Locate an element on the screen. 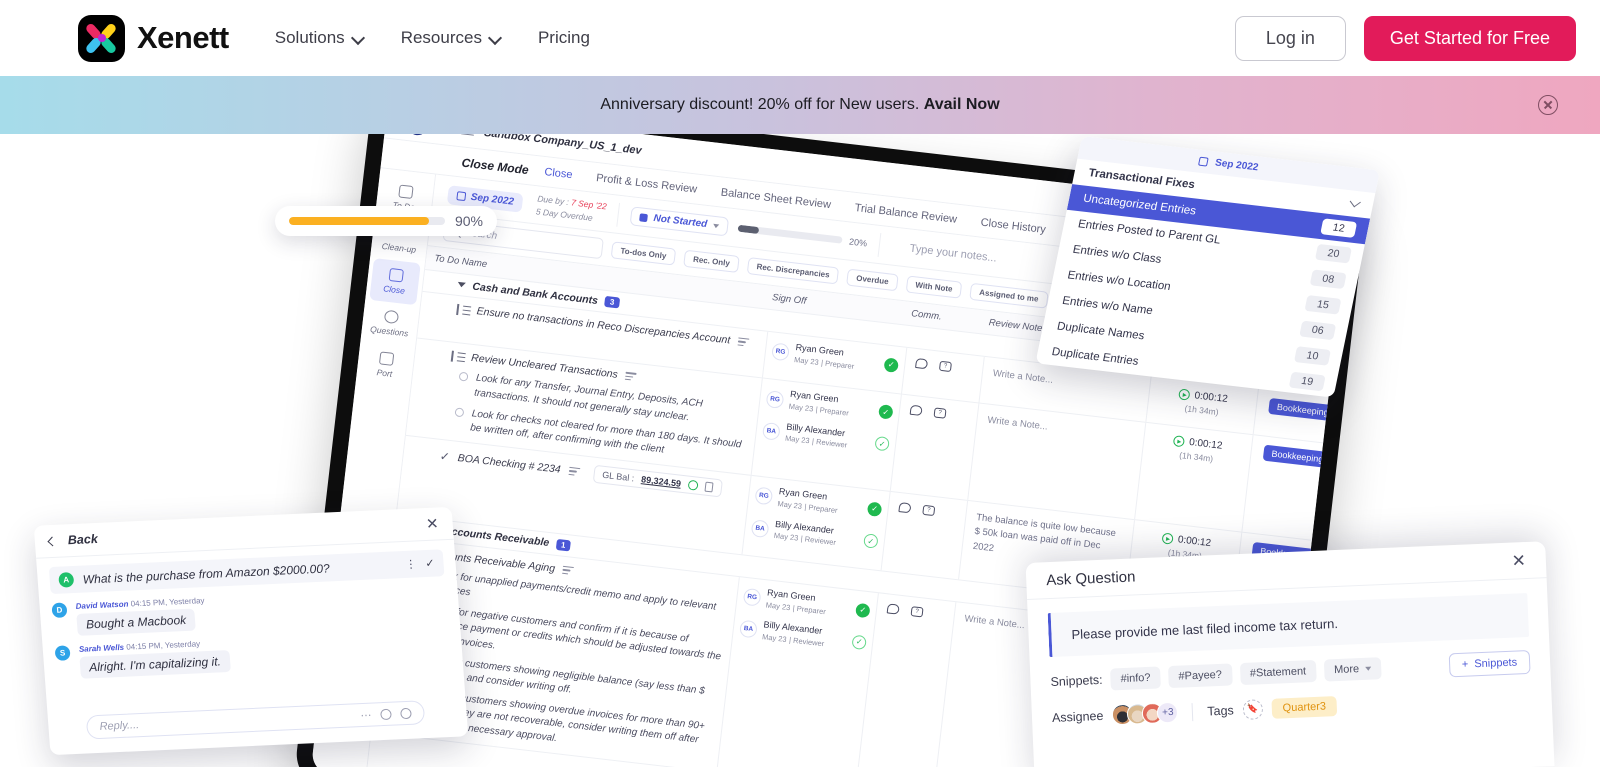  add-snippets-button: + Snippets is located at coordinates (1489, 663).